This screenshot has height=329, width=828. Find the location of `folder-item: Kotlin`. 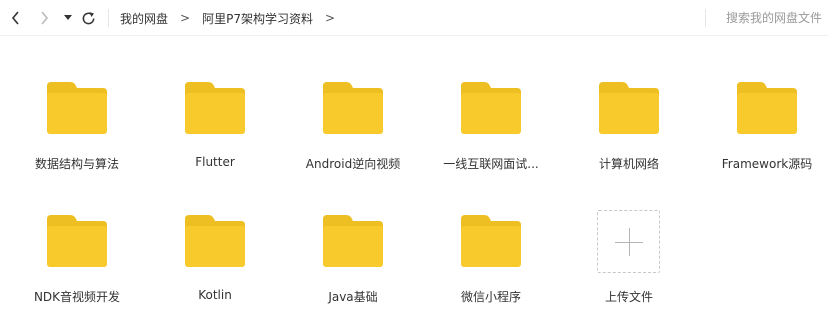

folder-item: Kotlin is located at coordinates (215, 243).